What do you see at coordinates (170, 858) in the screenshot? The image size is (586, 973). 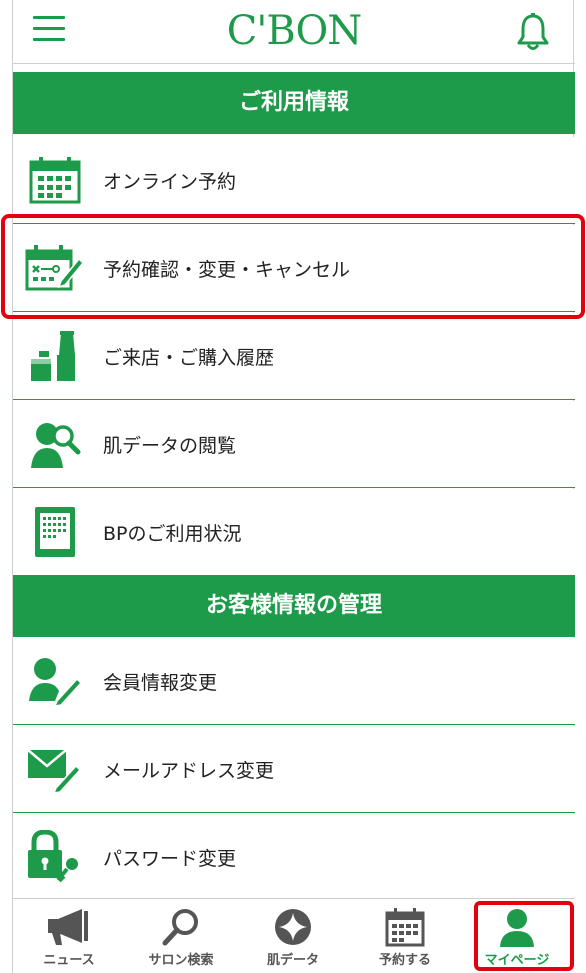 I see `menu-item-label: パスワード変更` at bounding box center [170, 858].